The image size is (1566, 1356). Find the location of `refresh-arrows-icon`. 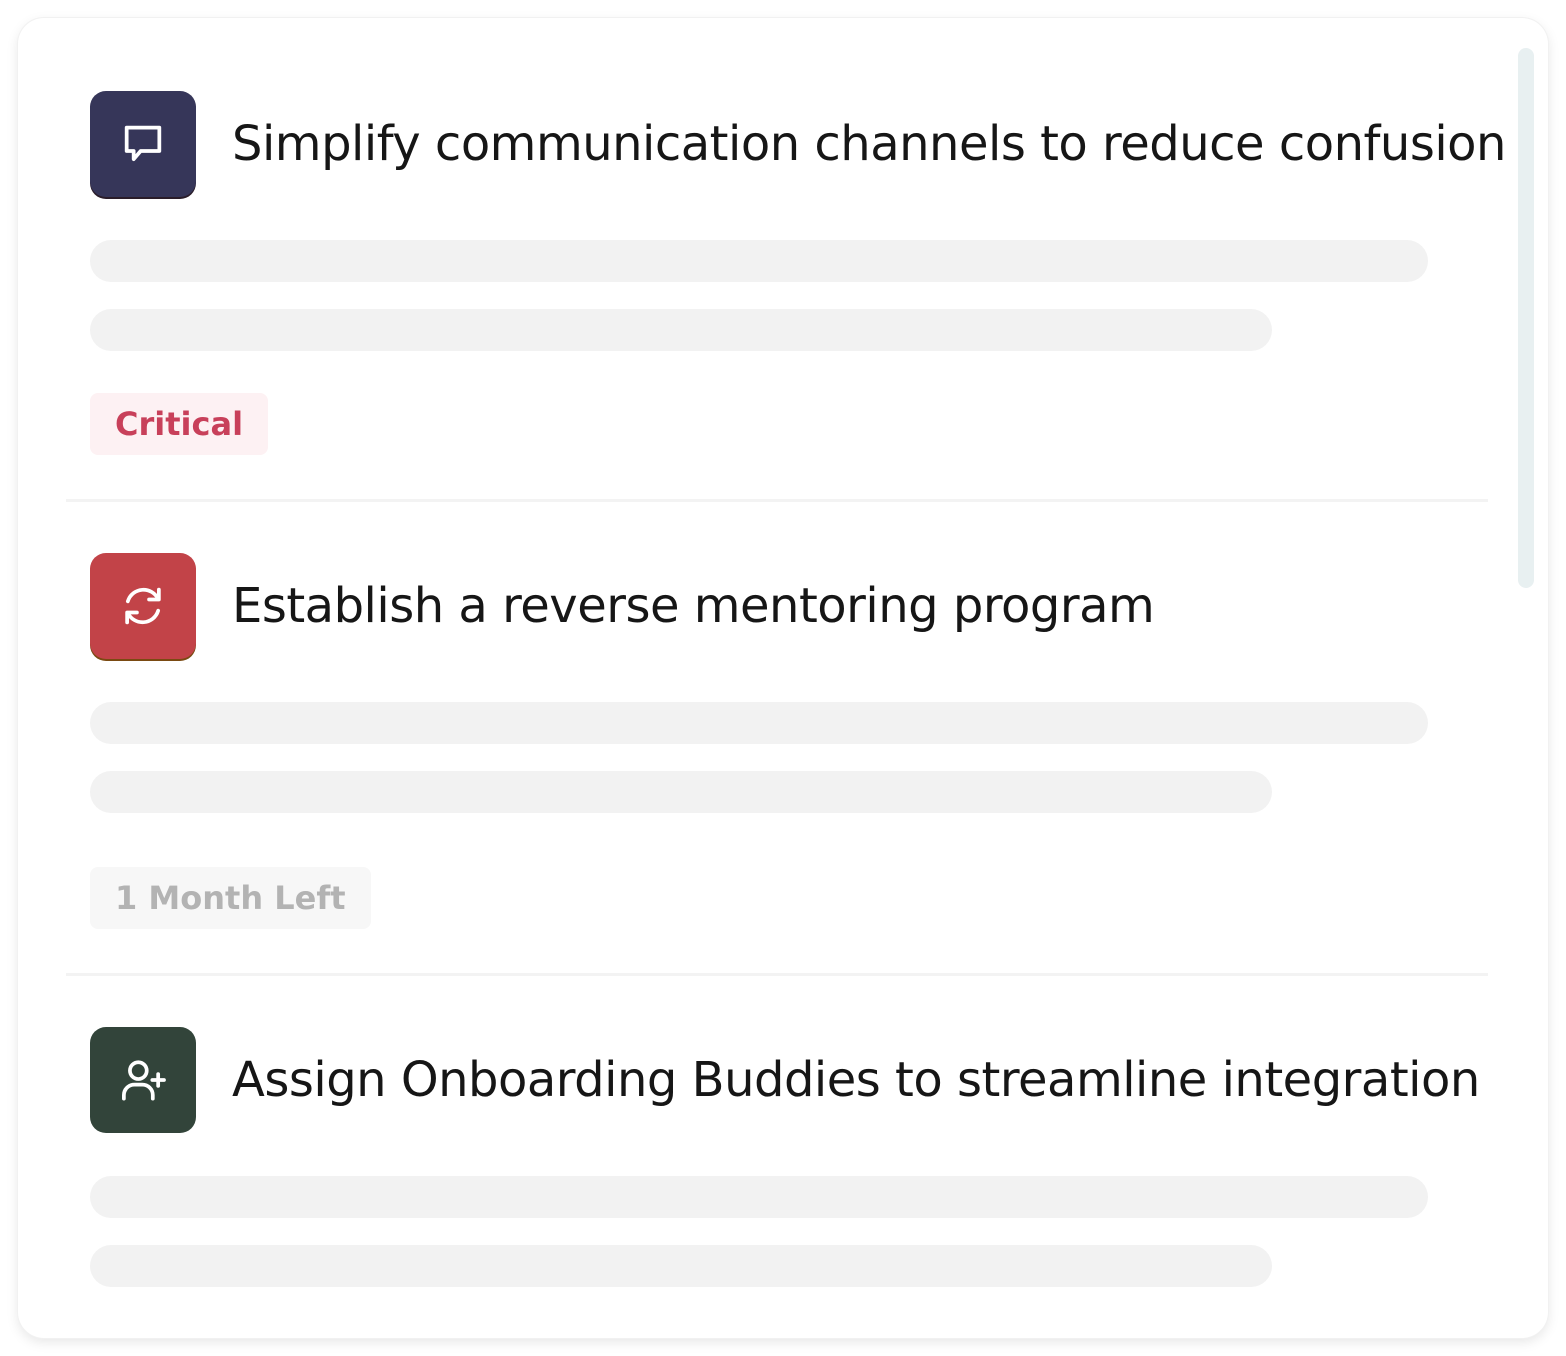

refresh-arrows-icon is located at coordinates (143, 606).